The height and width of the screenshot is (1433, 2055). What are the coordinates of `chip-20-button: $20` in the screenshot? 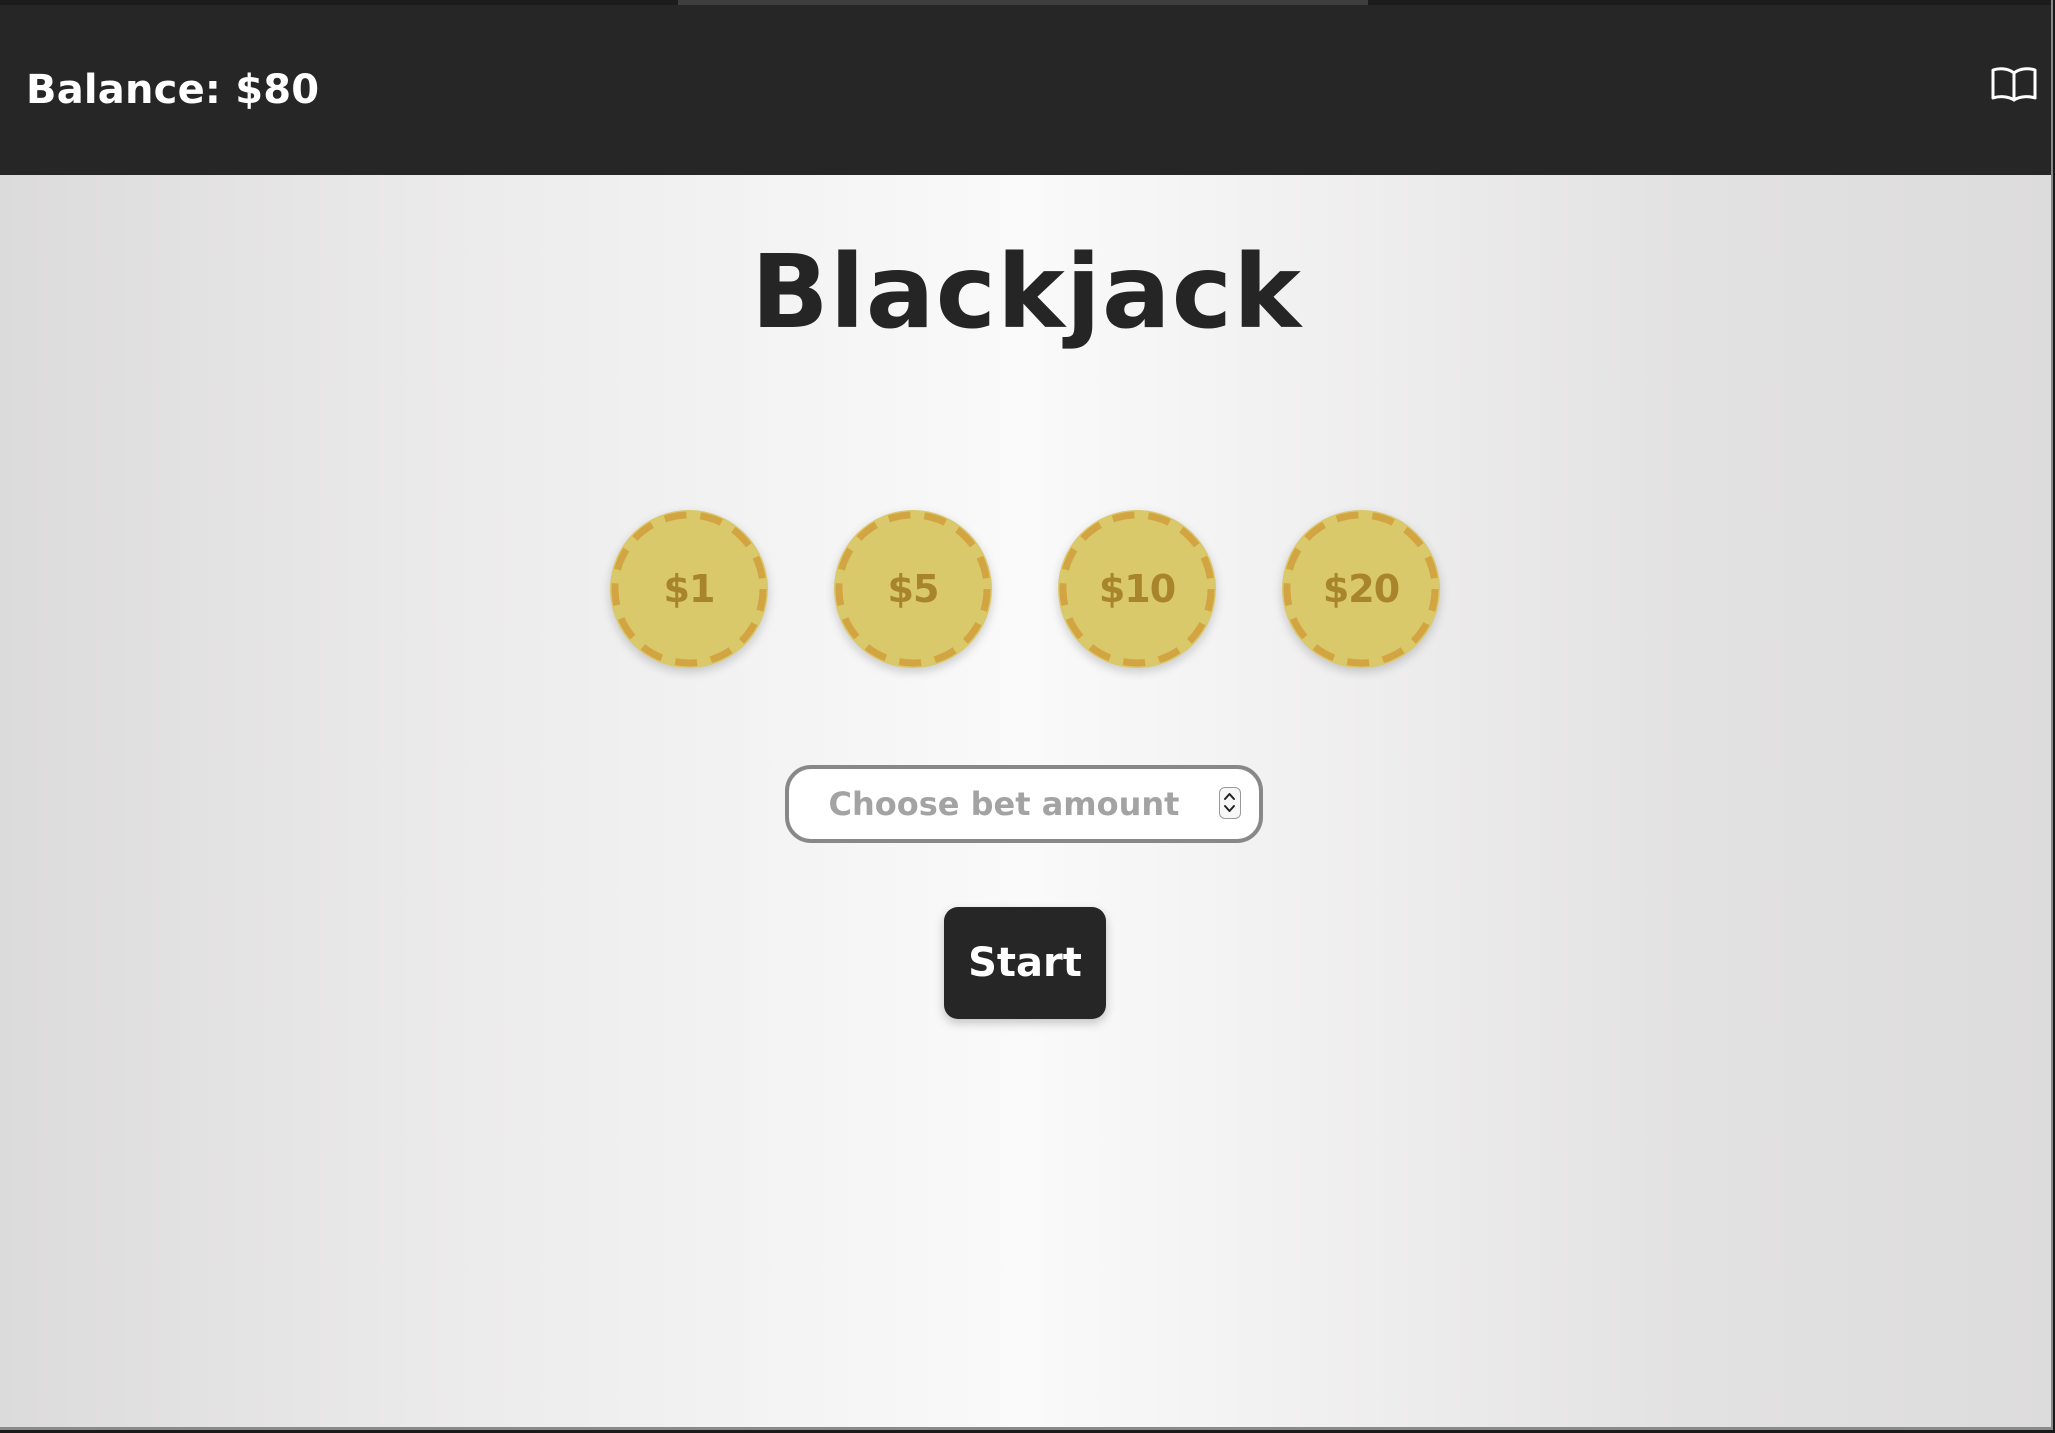 It's located at (1361, 589).